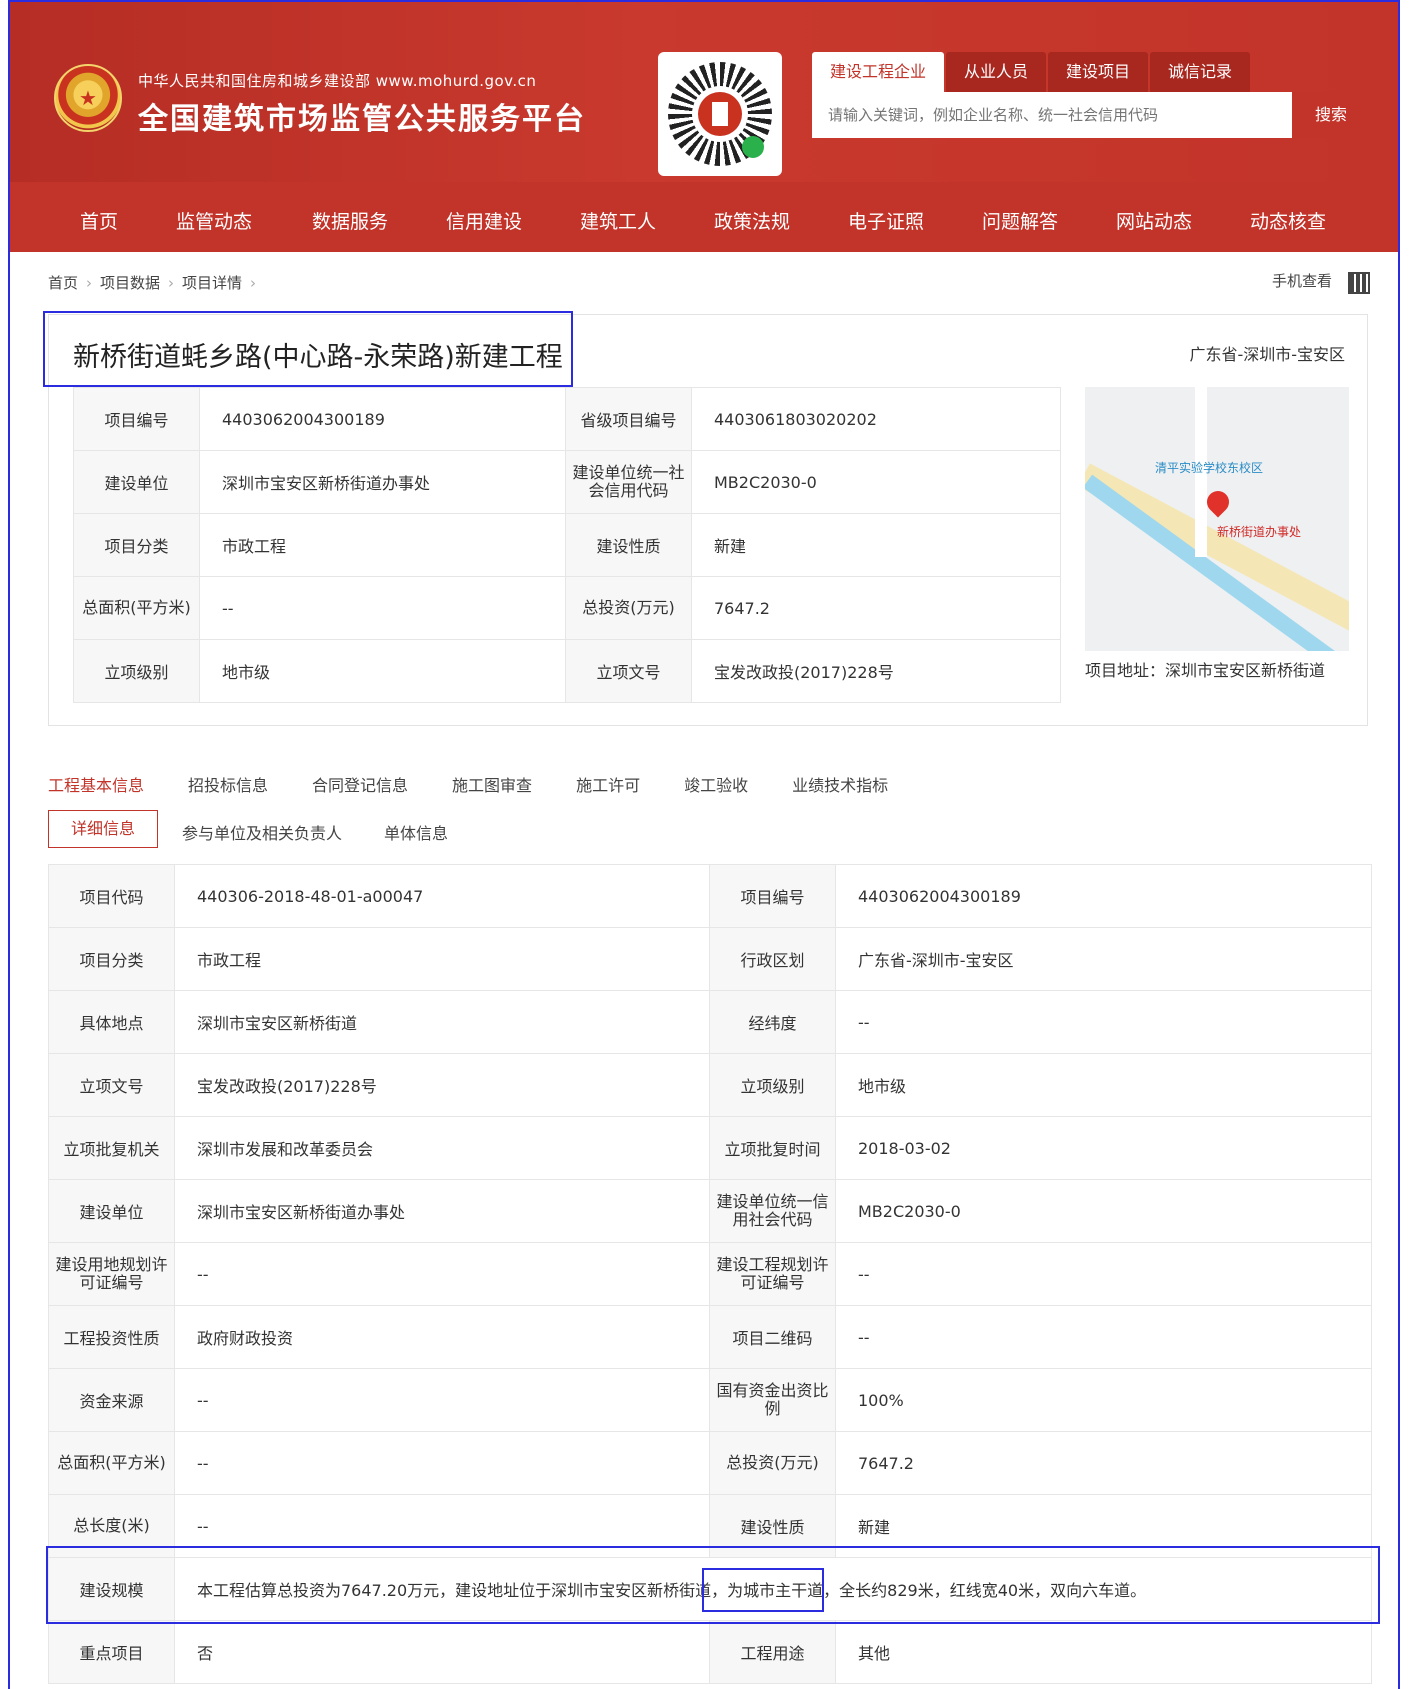 The width and height of the screenshot is (1410, 1689). I want to click on mobile-view-link: 手机查看, so click(1302, 280).